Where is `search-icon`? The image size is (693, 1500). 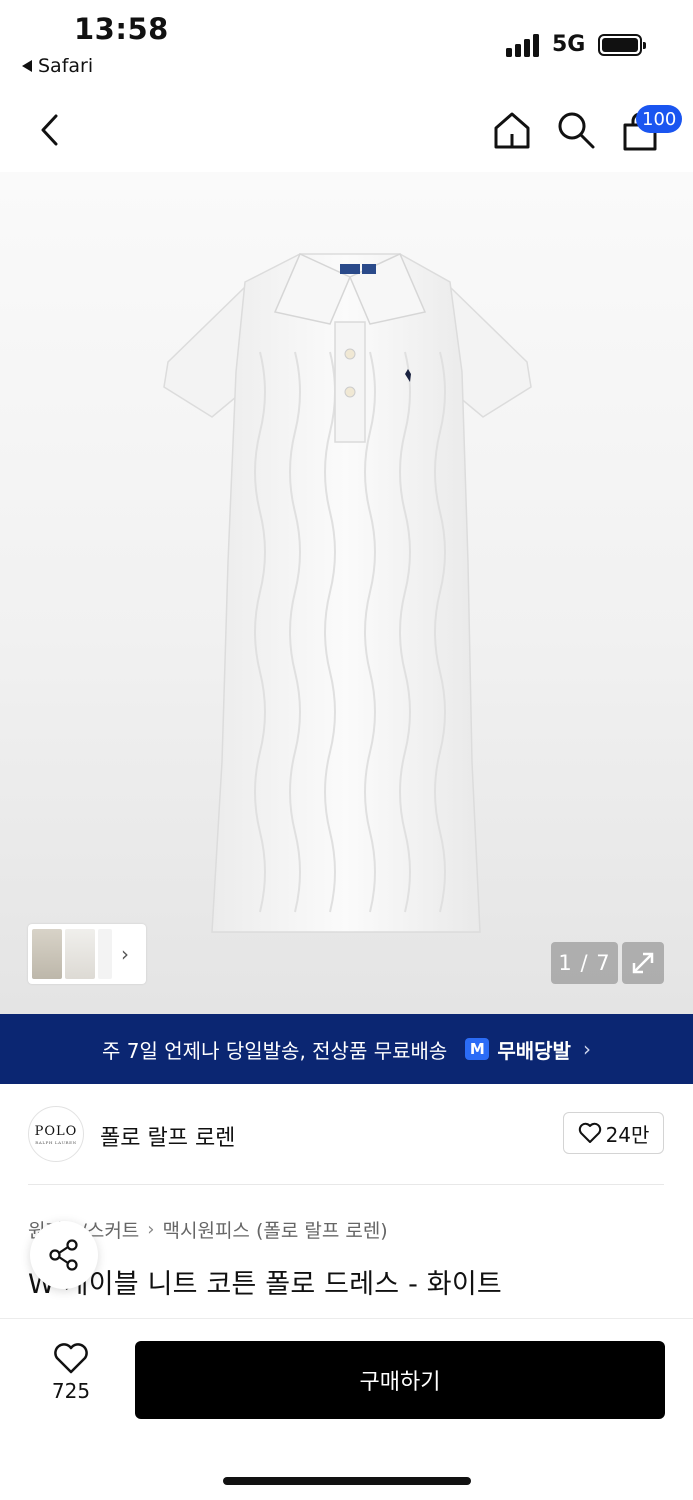 search-icon is located at coordinates (576, 130).